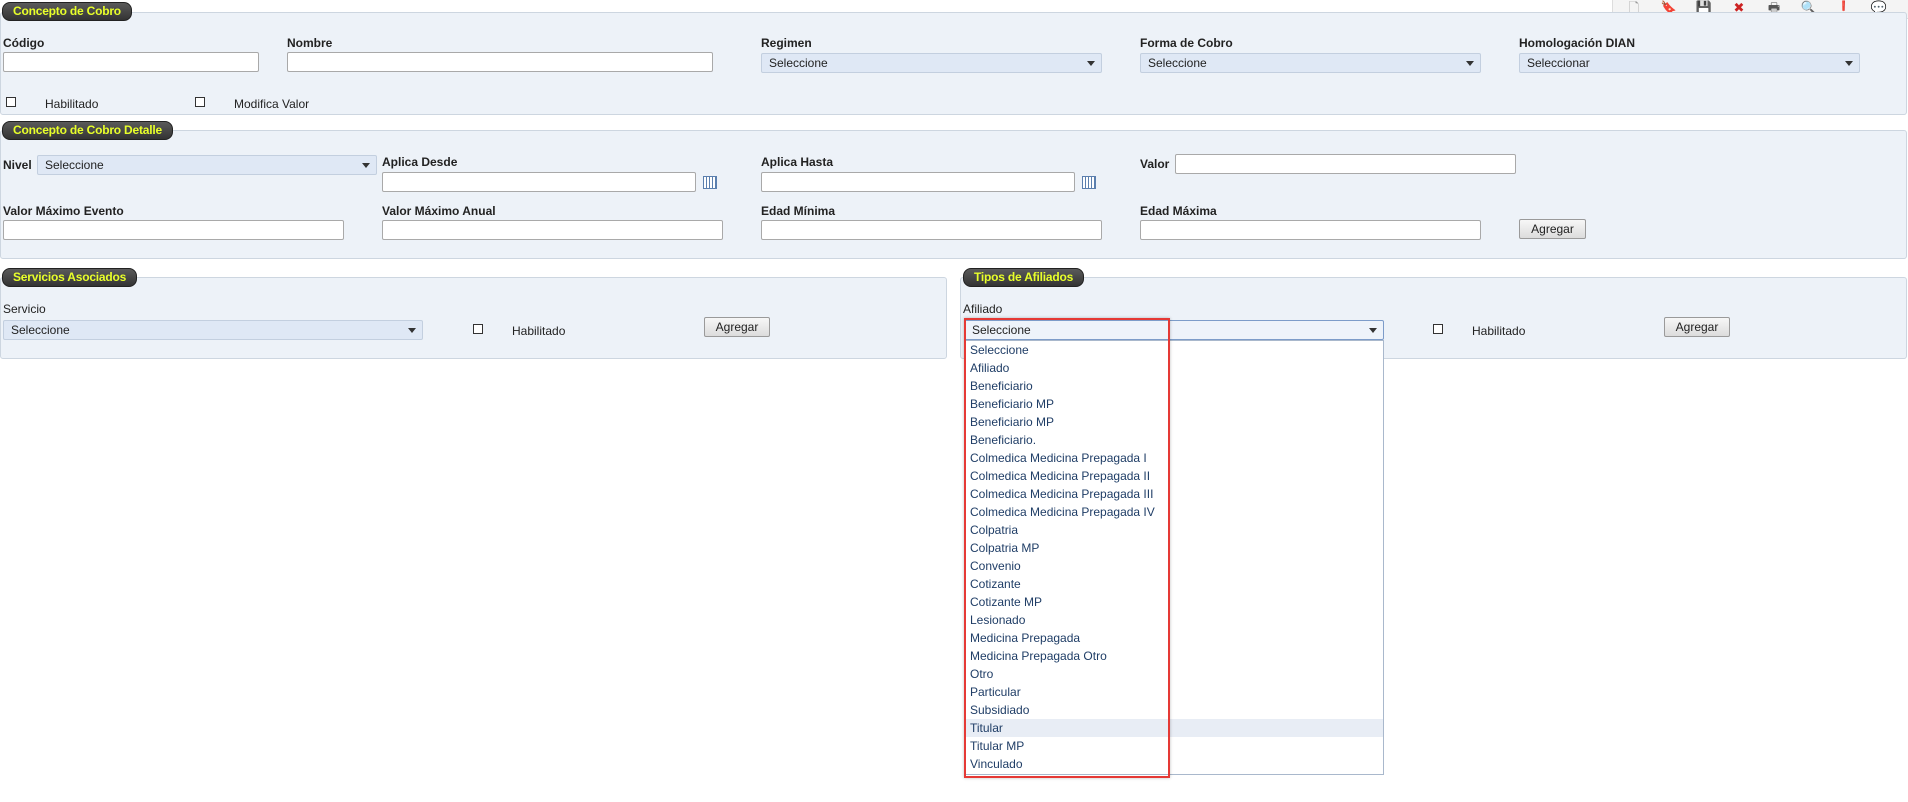 The image size is (1908, 802). What do you see at coordinates (1174, 548) in the screenshot?
I see `dropdown-option: Colpatria MP` at bounding box center [1174, 548].